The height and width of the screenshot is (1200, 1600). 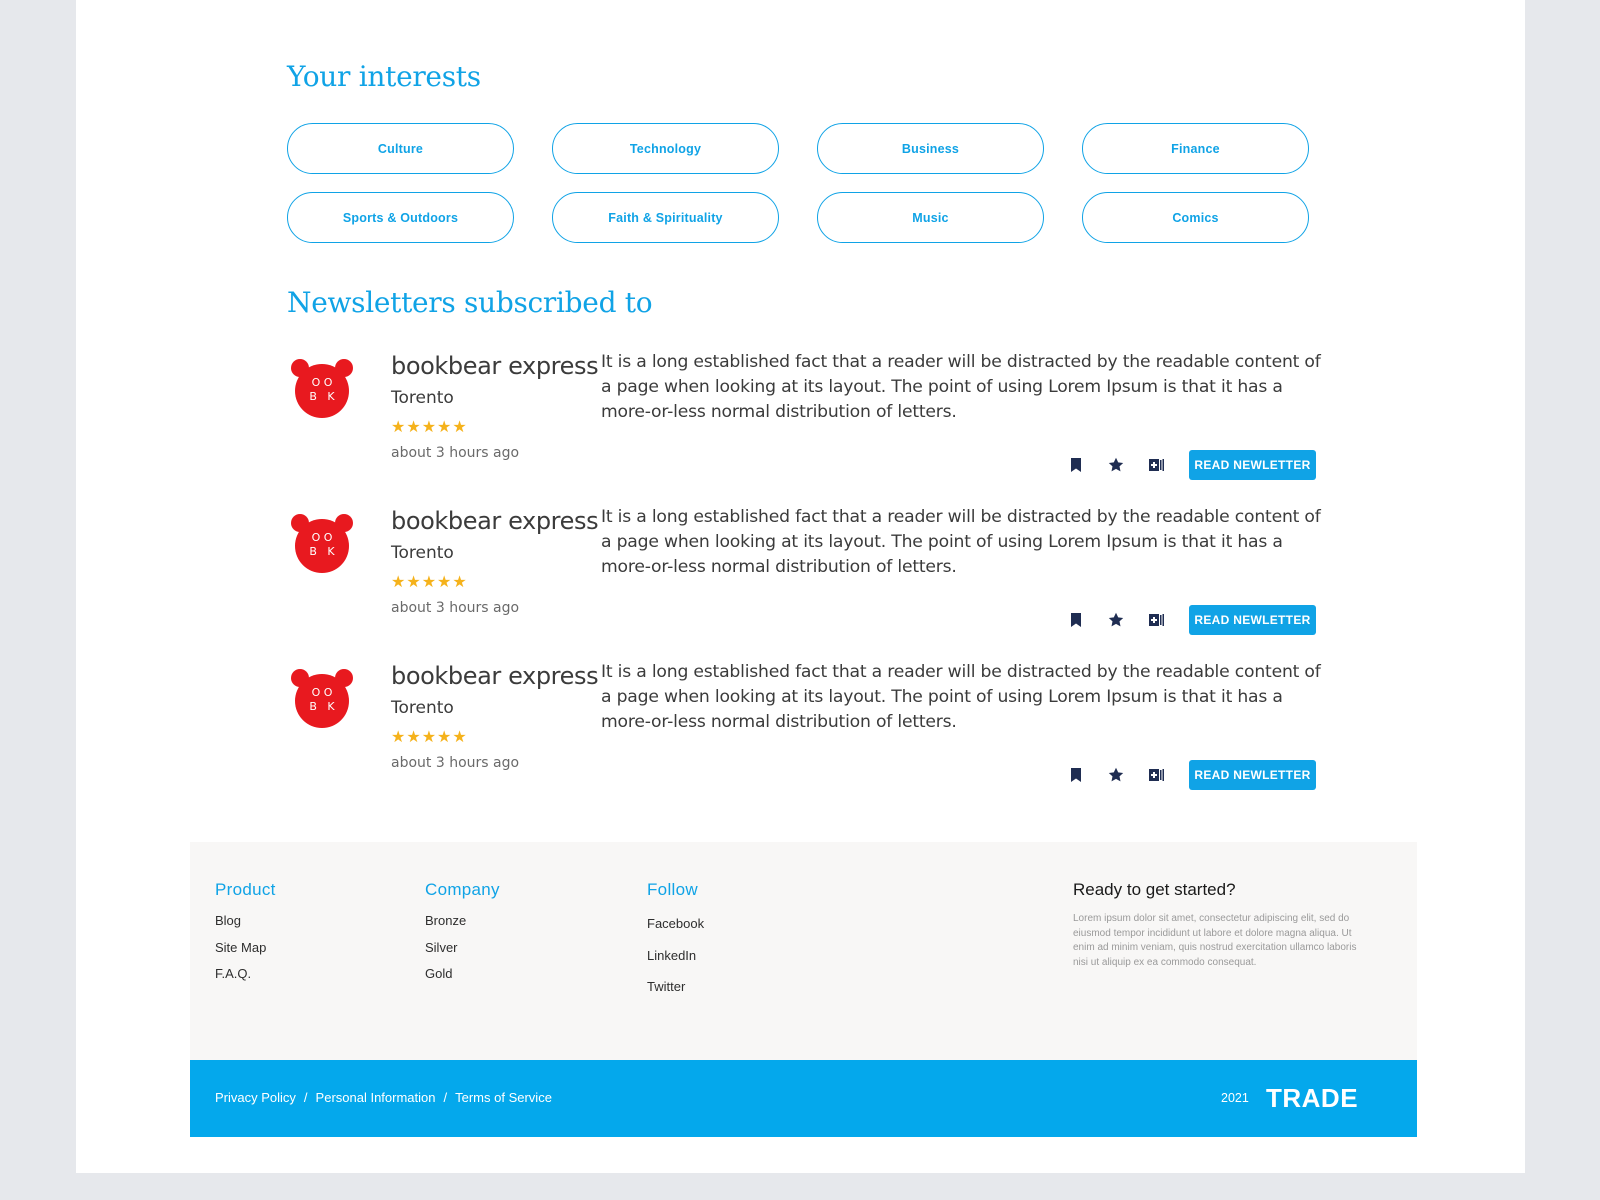 I want to click on terms-of-service-link: Terms of Service, so click(x=503, y=1097).